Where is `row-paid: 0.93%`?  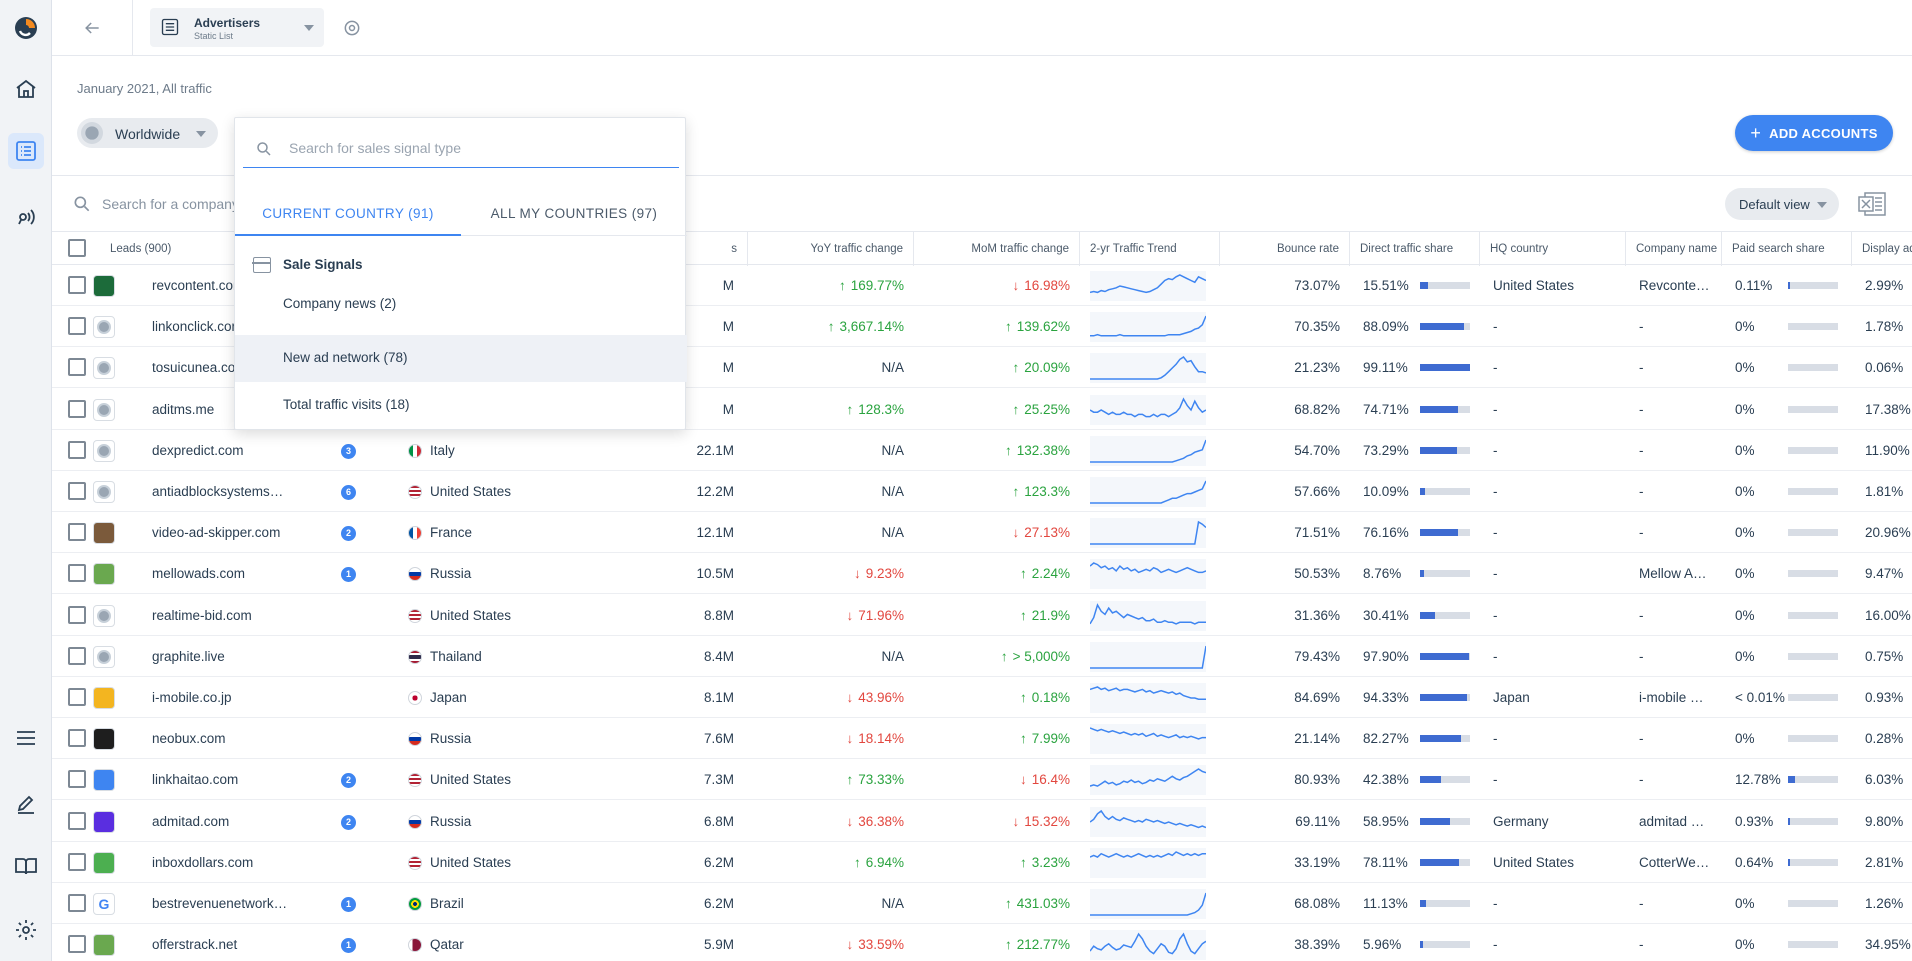
row-paid: 0.93% is located at coordinates (1754, 821).